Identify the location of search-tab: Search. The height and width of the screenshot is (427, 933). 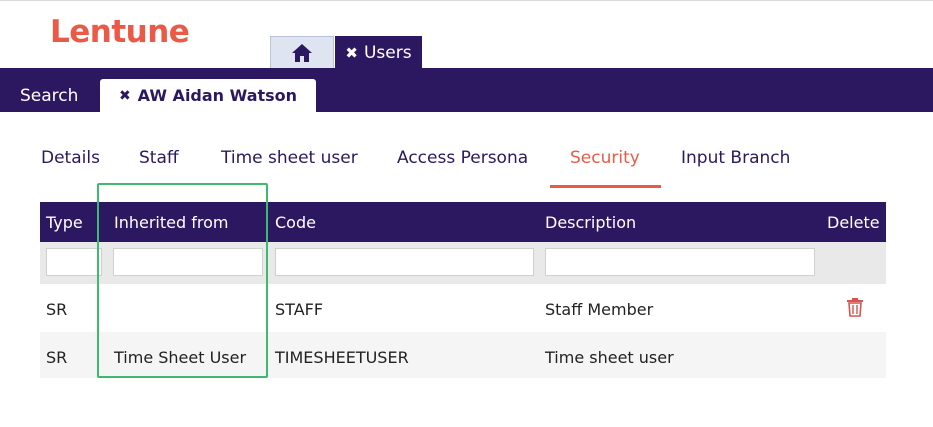
(49, 96).